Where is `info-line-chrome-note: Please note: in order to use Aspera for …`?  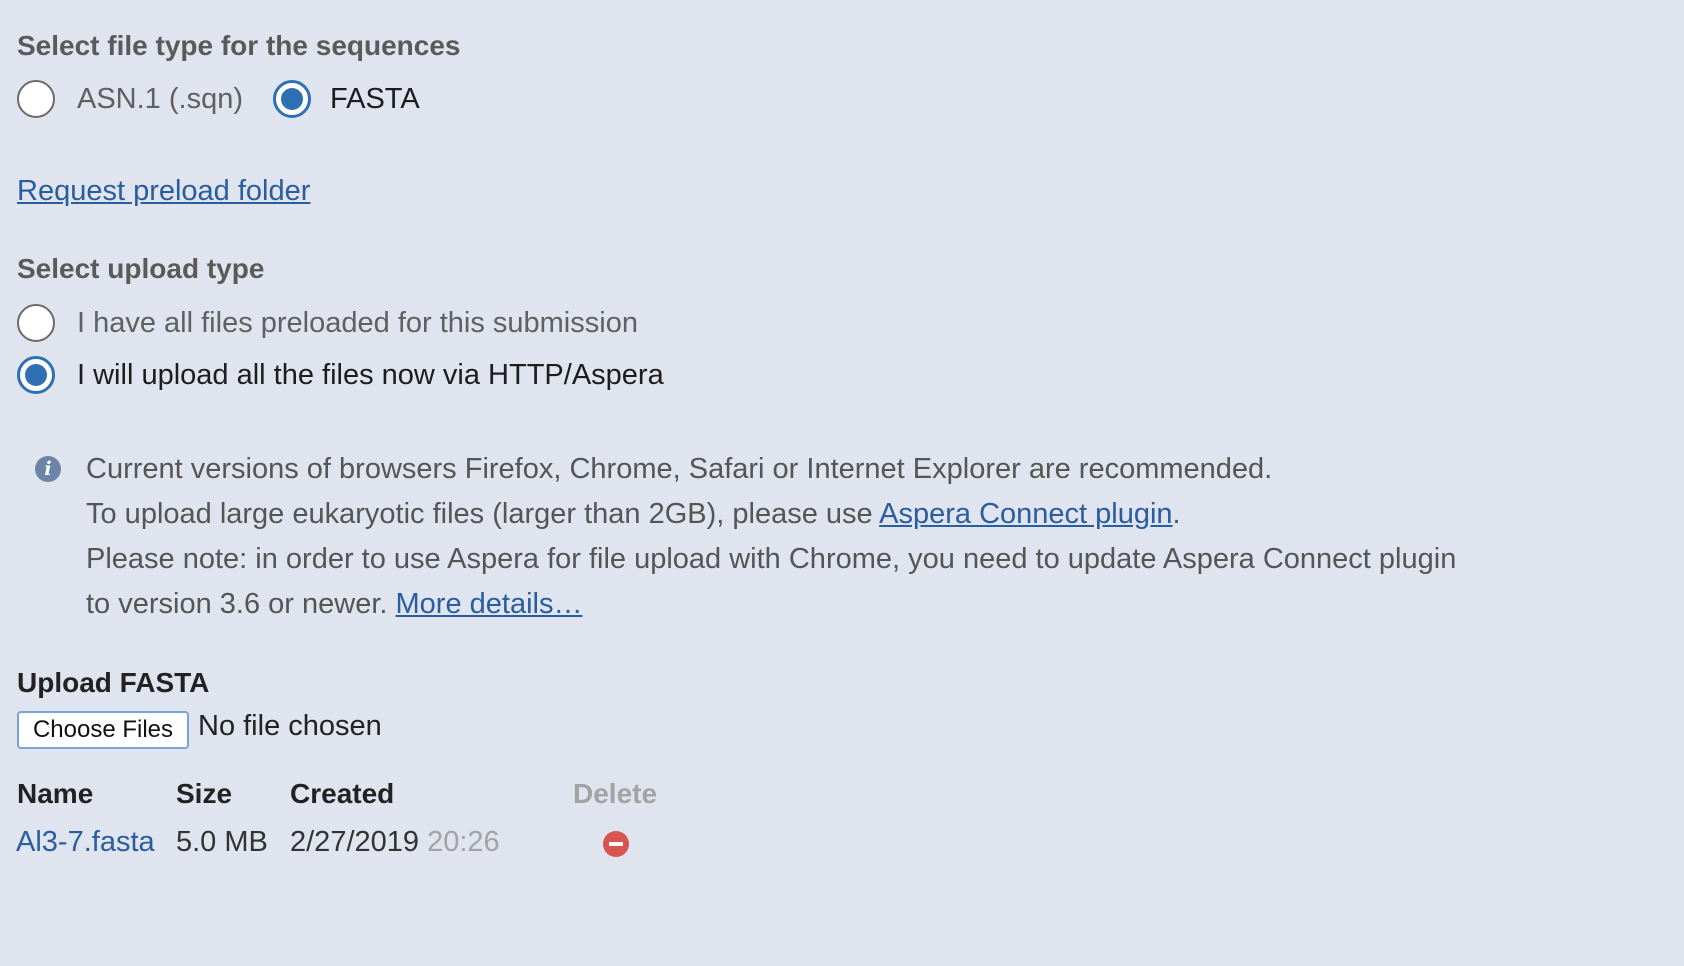 info-line-chrome-note: Please note: in order to use Aspera for … is located at coordinates (771, 559).